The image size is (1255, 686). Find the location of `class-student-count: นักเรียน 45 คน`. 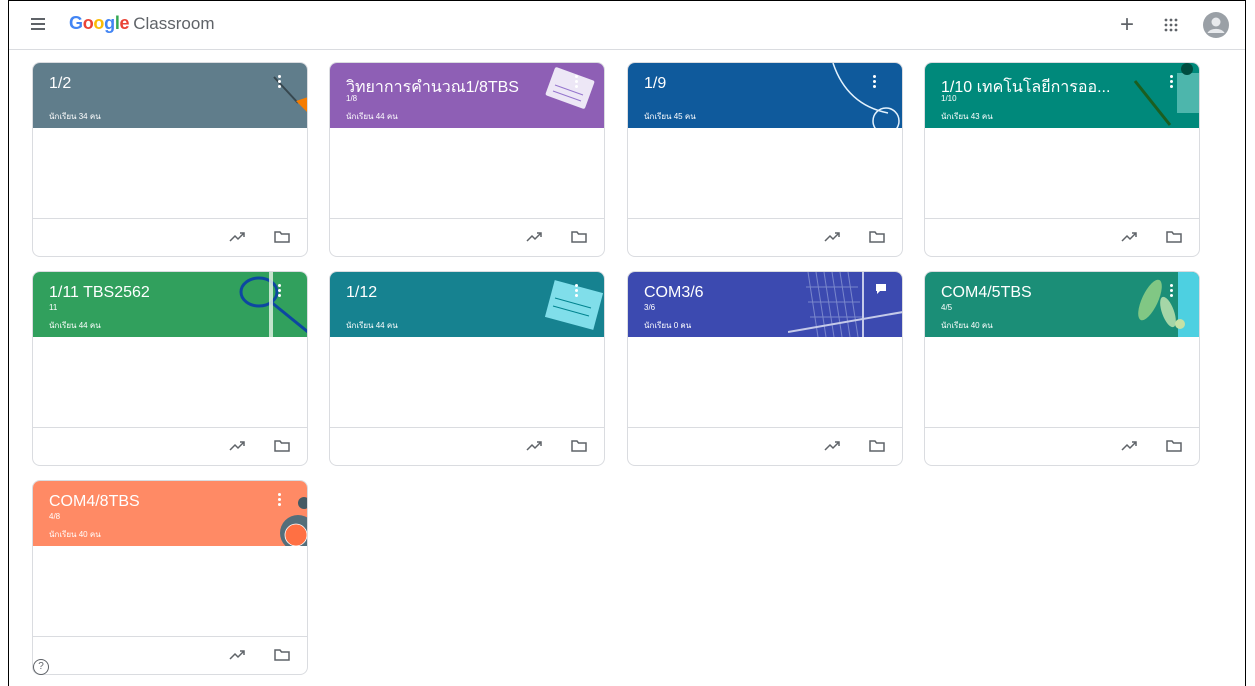

class-student-count: นักเรียน 45 คน is located at coordinates (670, 116).